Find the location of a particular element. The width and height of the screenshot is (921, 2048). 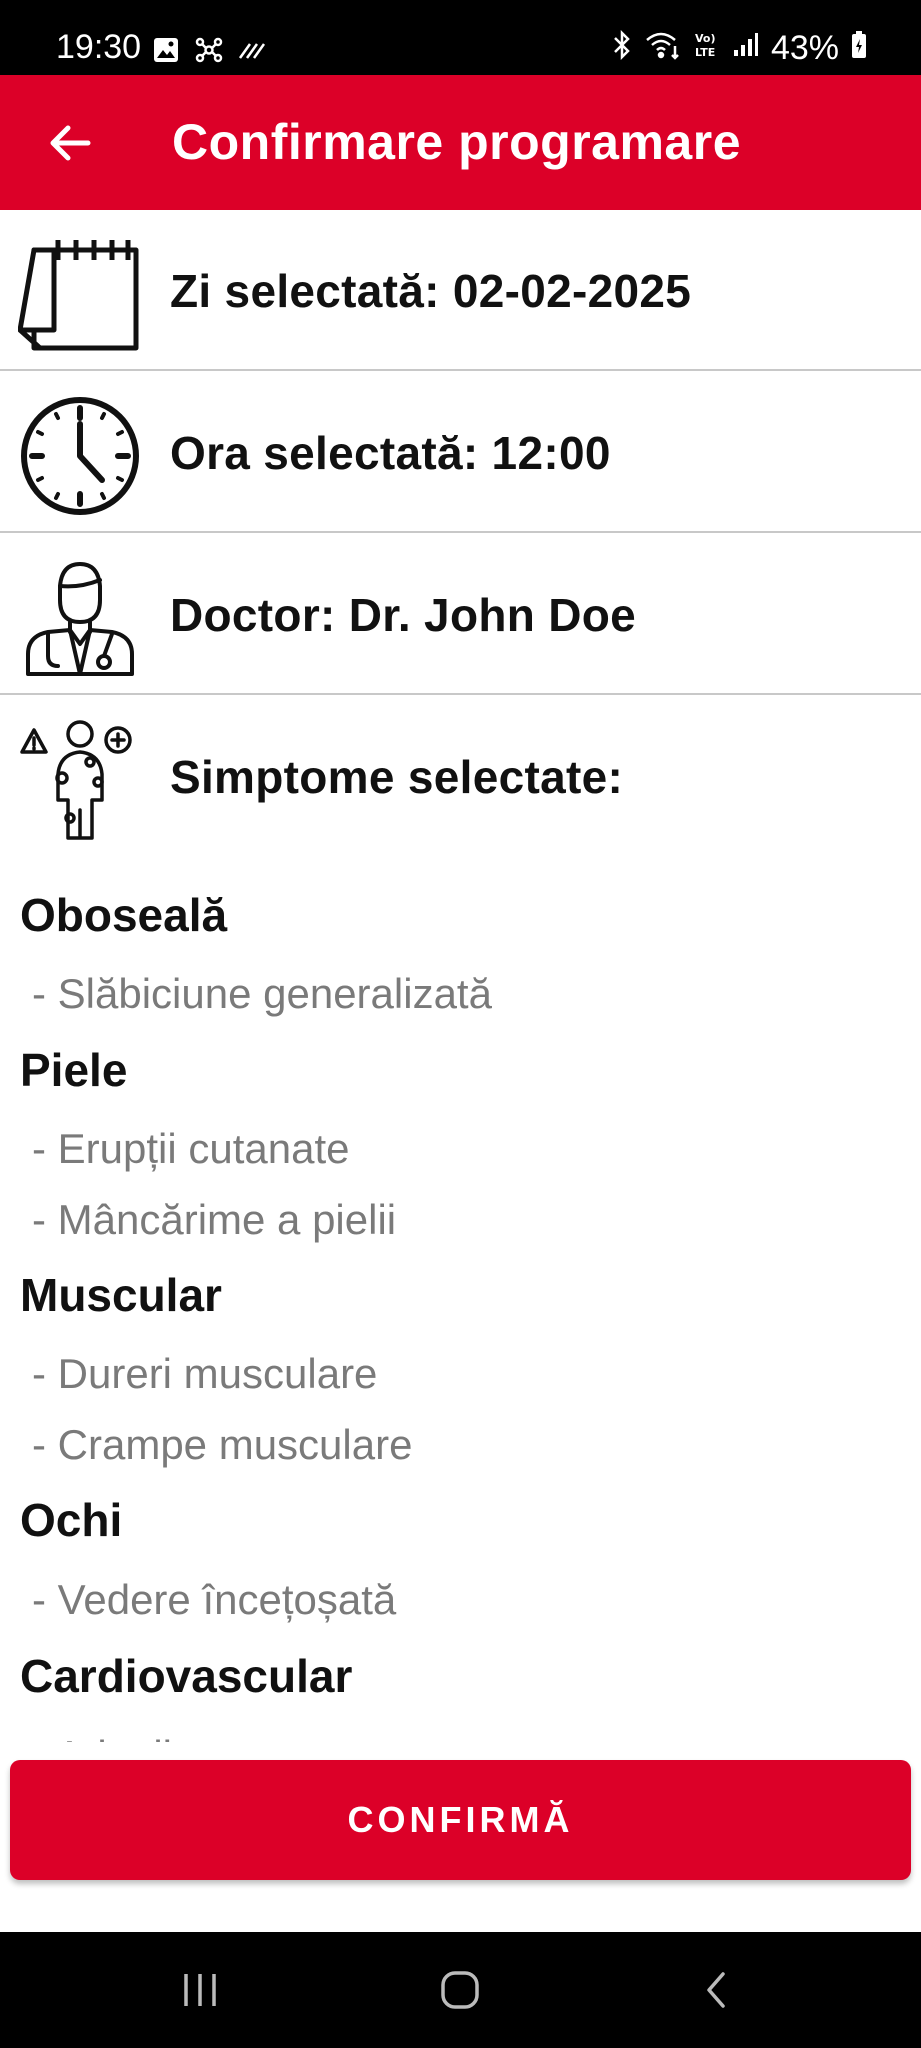

selected-date: Zi selectată: 02-02-2025 is located at coordinates (431, 290).